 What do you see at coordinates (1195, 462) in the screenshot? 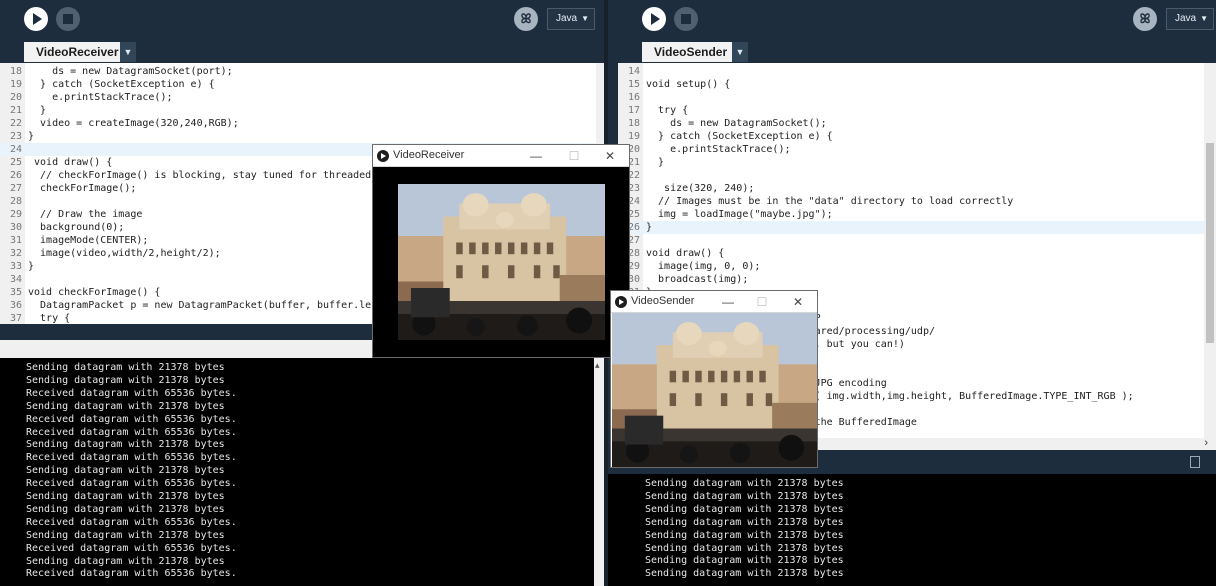
I see `console-icon` at bounding box center [1195, 462].